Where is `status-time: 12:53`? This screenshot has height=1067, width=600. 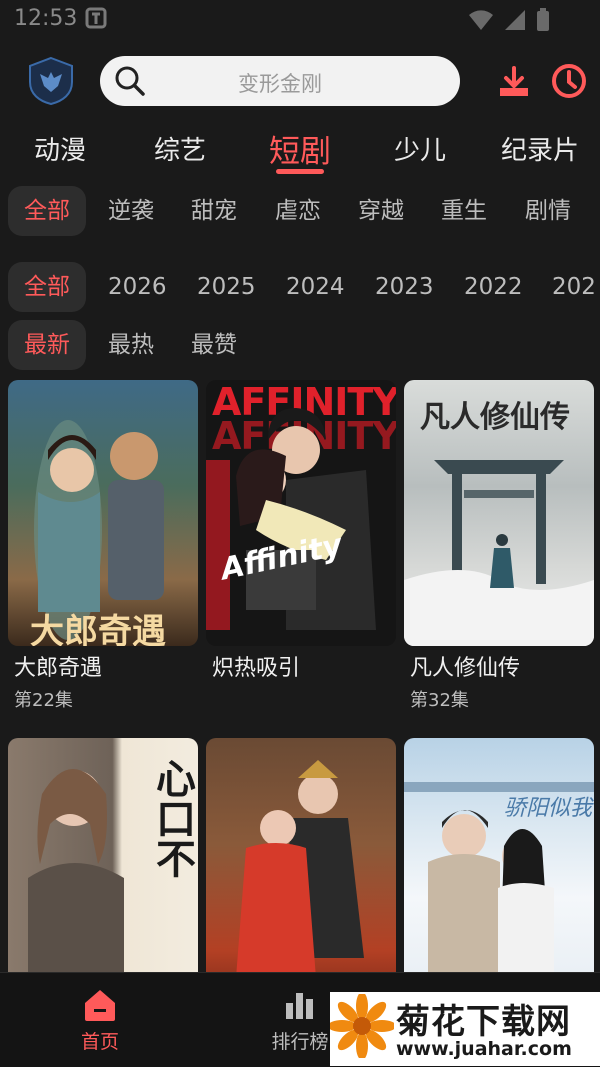 status-time: 12:53 is located at coordinates (46, 18).